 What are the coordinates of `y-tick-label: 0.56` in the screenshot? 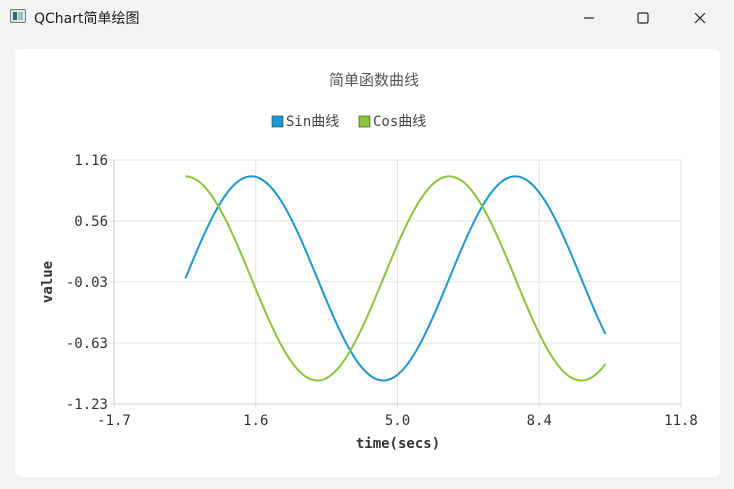 It's located at (91, 222).